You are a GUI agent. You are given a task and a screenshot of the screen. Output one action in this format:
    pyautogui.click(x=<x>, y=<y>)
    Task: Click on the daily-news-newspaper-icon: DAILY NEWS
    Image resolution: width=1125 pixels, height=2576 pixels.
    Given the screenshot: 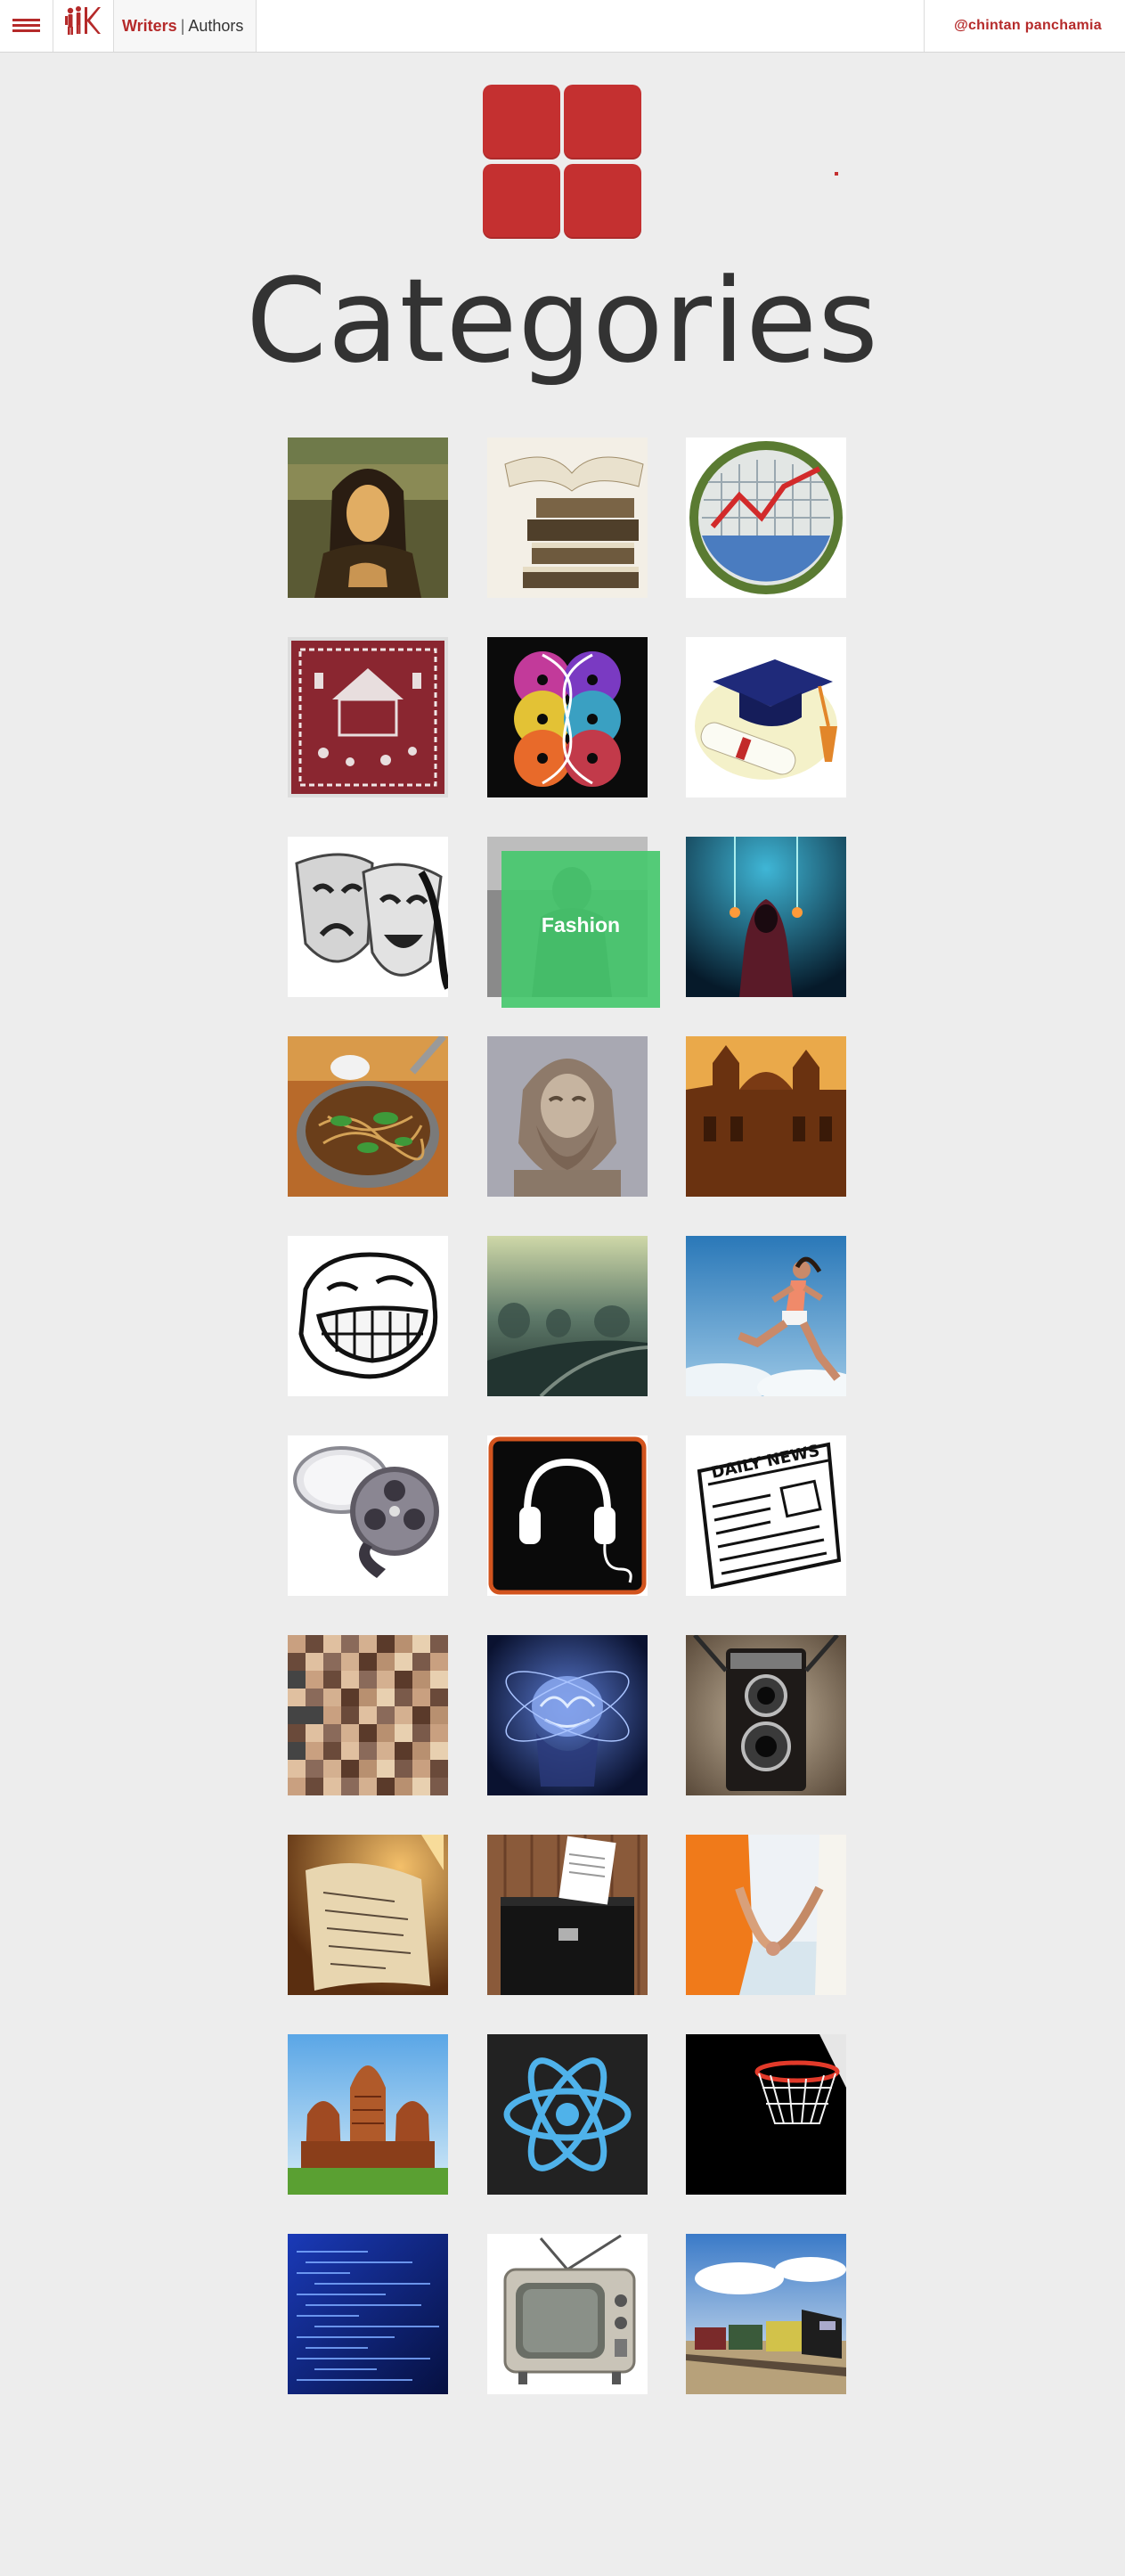 What is the action you would take?
    pyautogui.click(x=766, y=1515)
    